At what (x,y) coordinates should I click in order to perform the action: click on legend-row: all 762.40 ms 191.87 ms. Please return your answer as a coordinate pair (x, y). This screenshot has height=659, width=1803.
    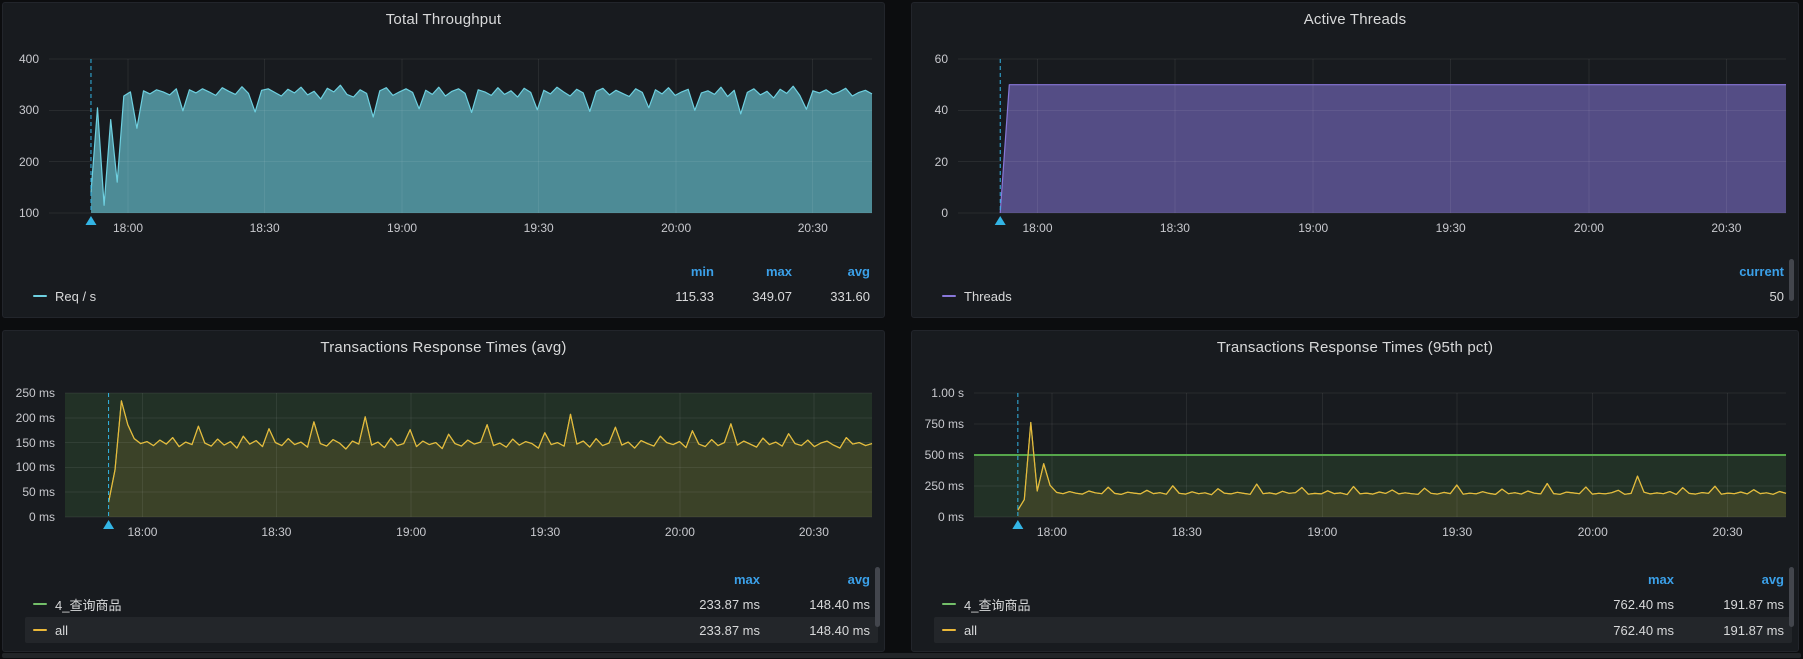
    Looking at the image, I should click on (1363, 630).